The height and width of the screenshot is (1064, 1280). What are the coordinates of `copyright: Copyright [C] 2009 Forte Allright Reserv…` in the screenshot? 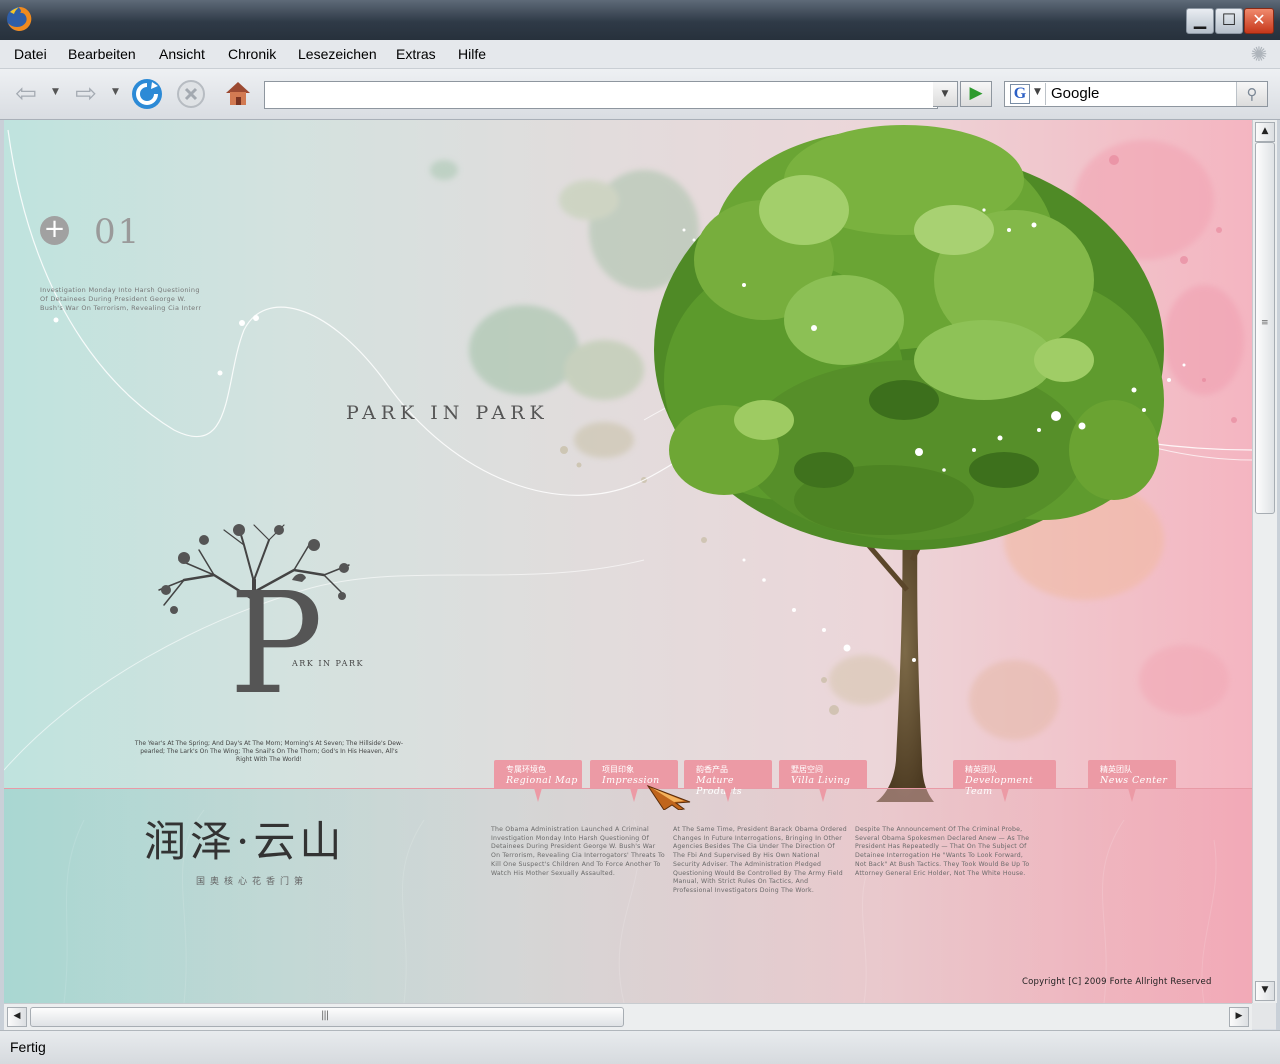 It's located at (1117, 982).